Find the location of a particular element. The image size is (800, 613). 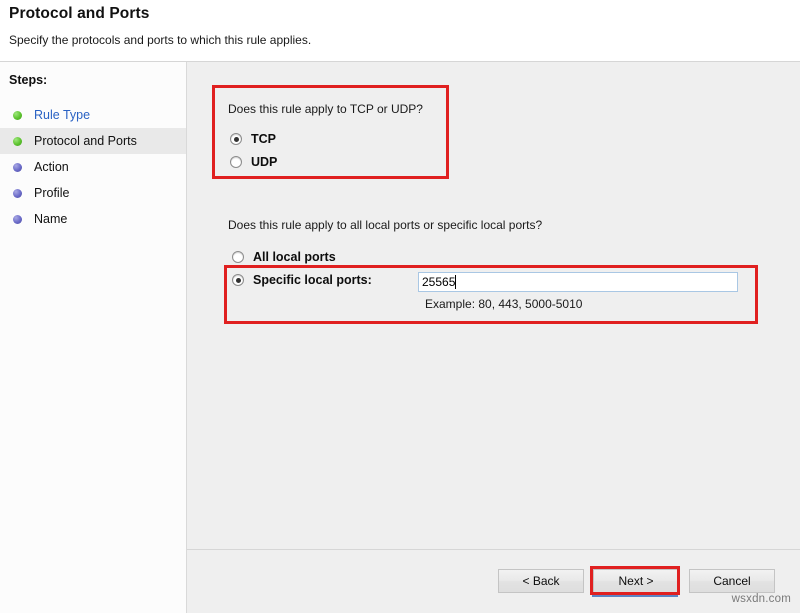

radio-all-local-ports-label: All local ports is located at coordinates (294, 257).